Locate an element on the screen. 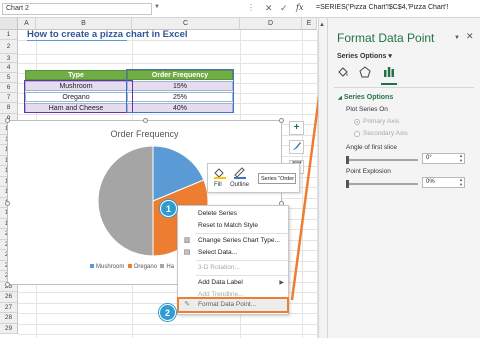  scroll-up-icon: ▲ is located at coordinates (322, 25).